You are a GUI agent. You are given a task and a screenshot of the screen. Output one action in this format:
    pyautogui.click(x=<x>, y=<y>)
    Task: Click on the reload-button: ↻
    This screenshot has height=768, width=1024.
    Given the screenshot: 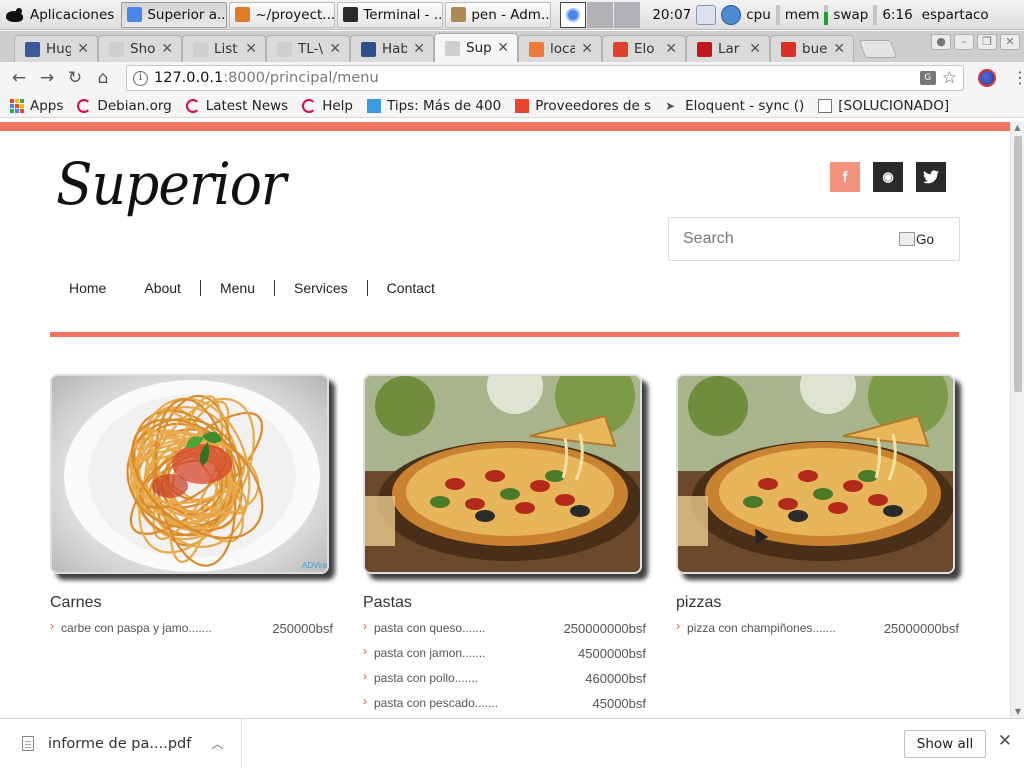 What is the action you would take?
    pyautogui.click(x=75, y=78)
    